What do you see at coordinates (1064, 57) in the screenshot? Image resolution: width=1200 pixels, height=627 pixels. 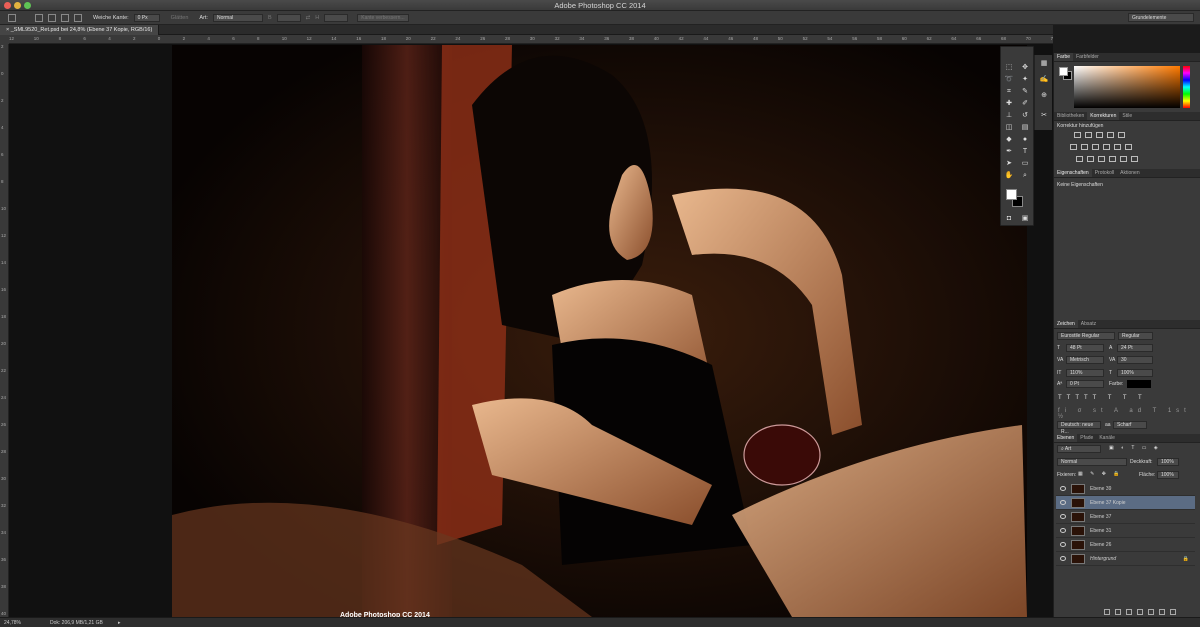 I see `tab-color: Farbe` at bounding box center [1064, 57].